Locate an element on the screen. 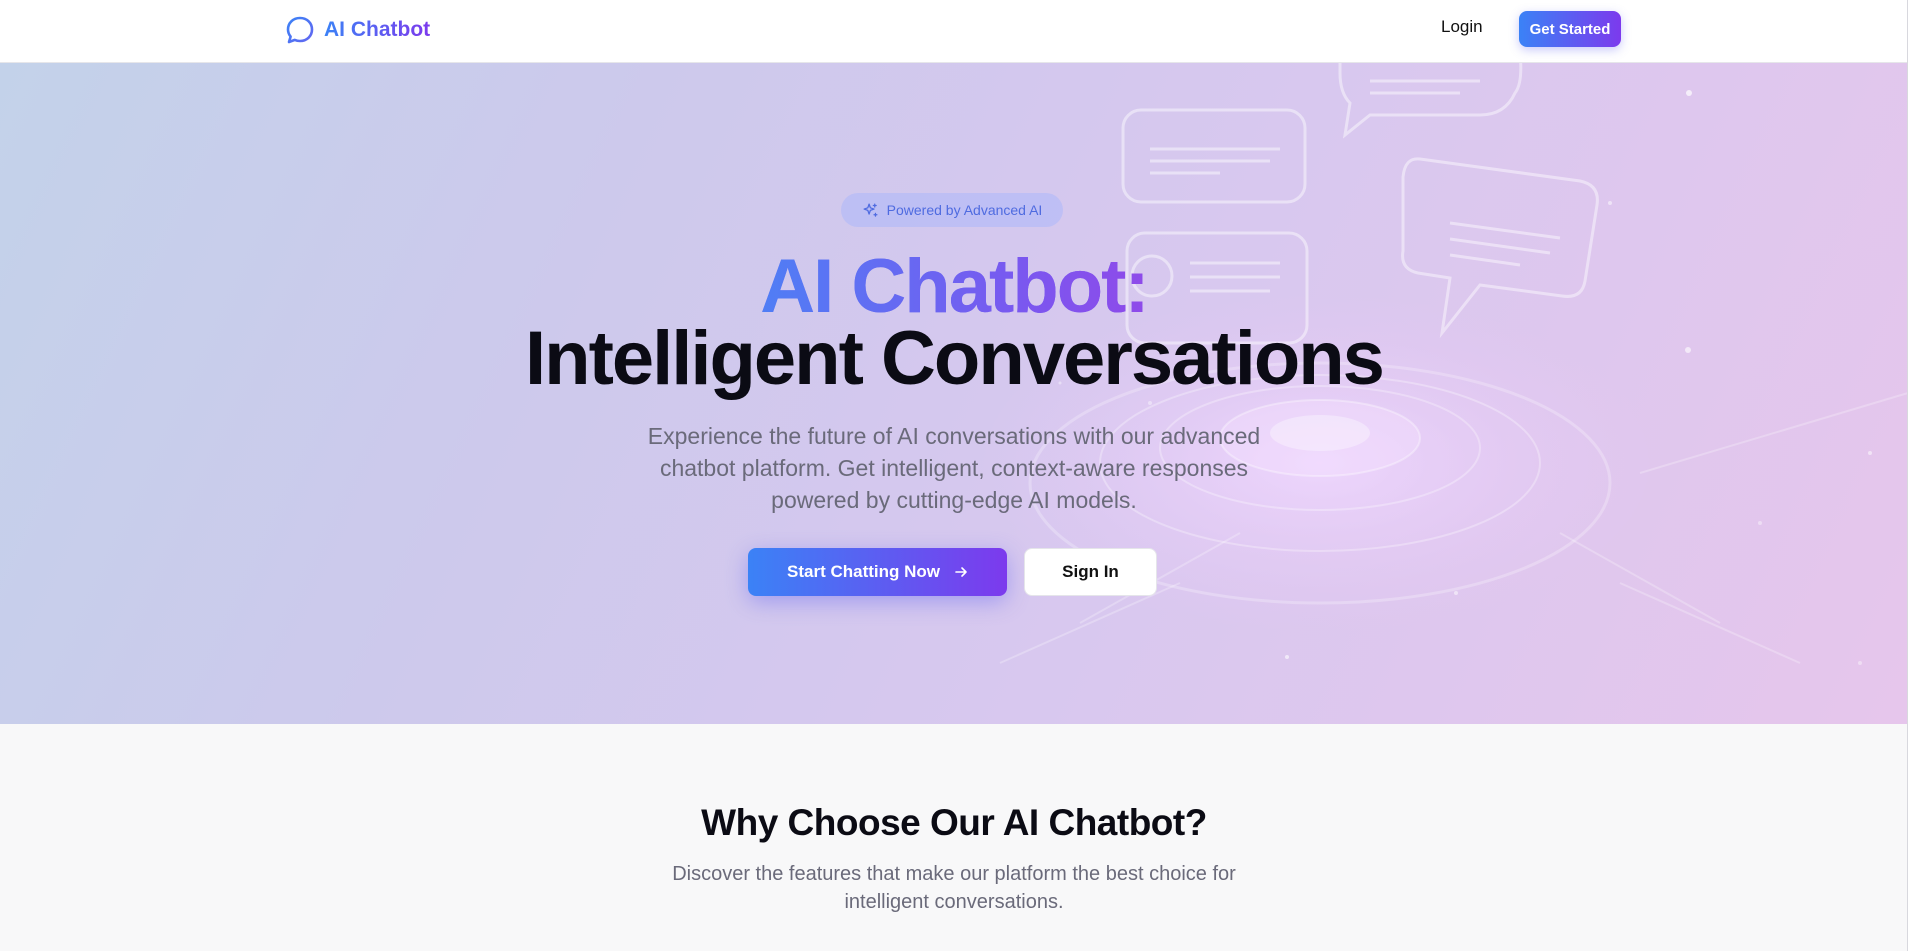  start-chatting-button: Start Chatting Now is located at coordinates (877, 572).